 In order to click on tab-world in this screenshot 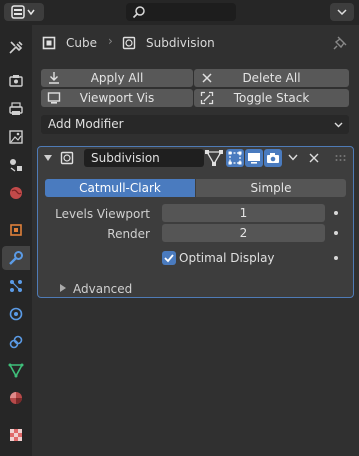, I will do `click(16, 193)`.